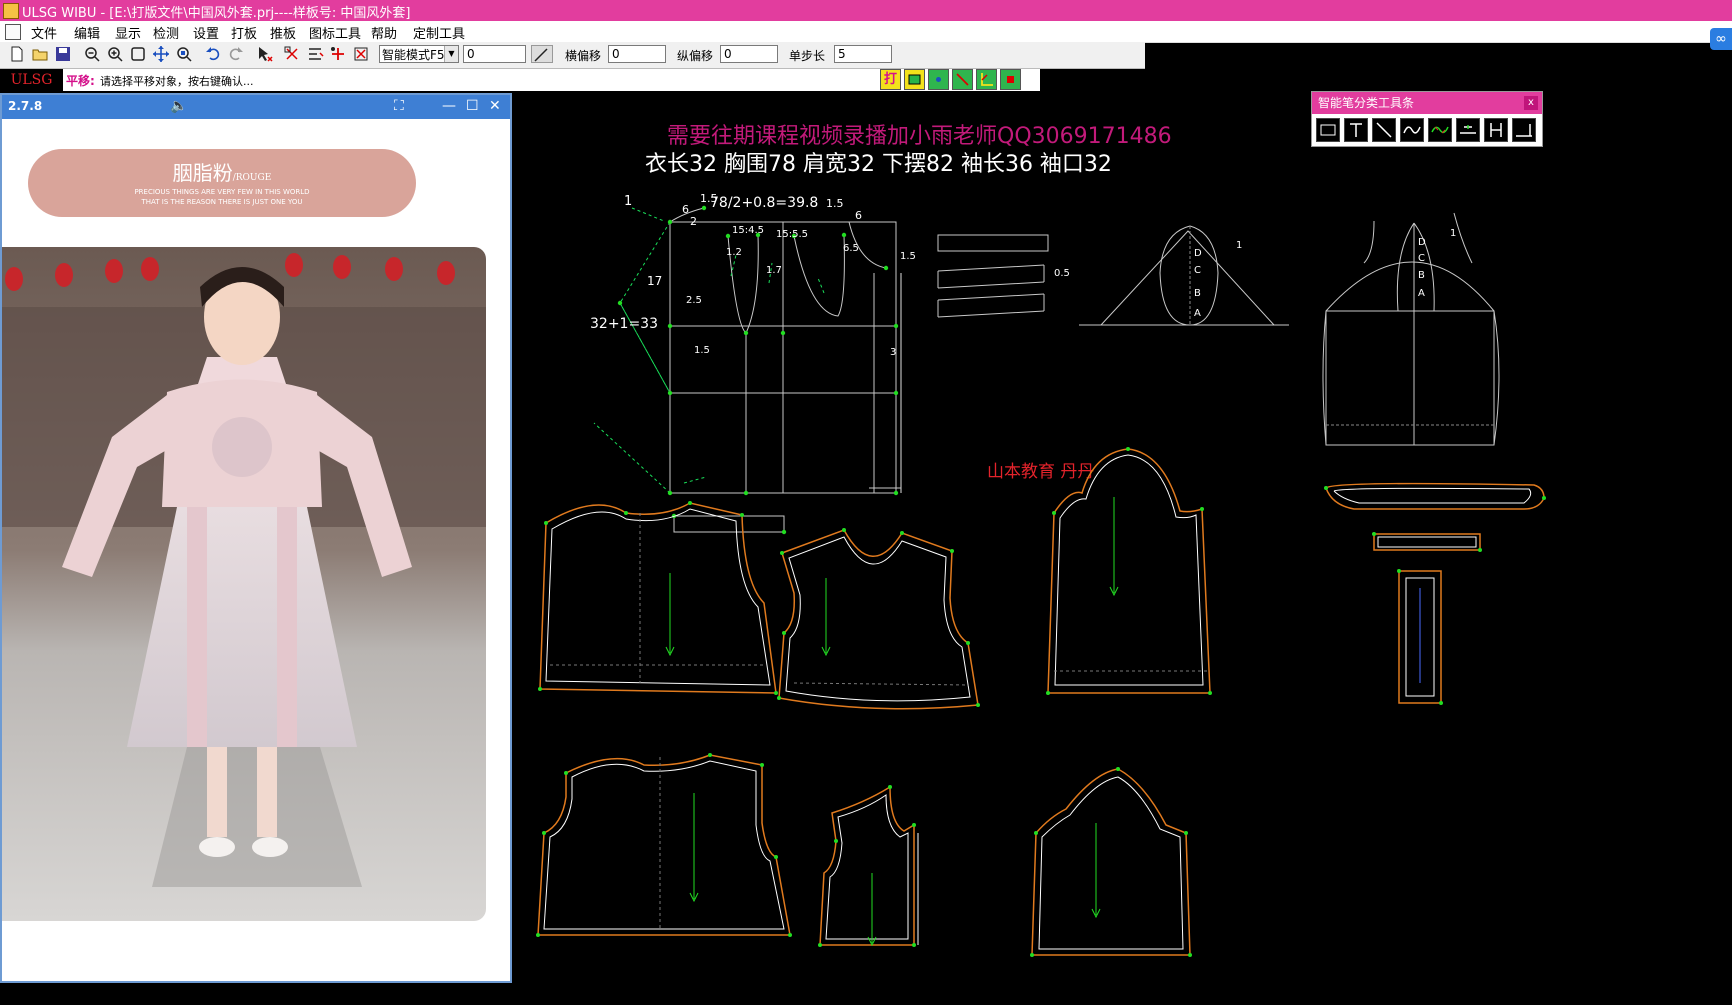  I want to click on align-icon, so click(315, 54).